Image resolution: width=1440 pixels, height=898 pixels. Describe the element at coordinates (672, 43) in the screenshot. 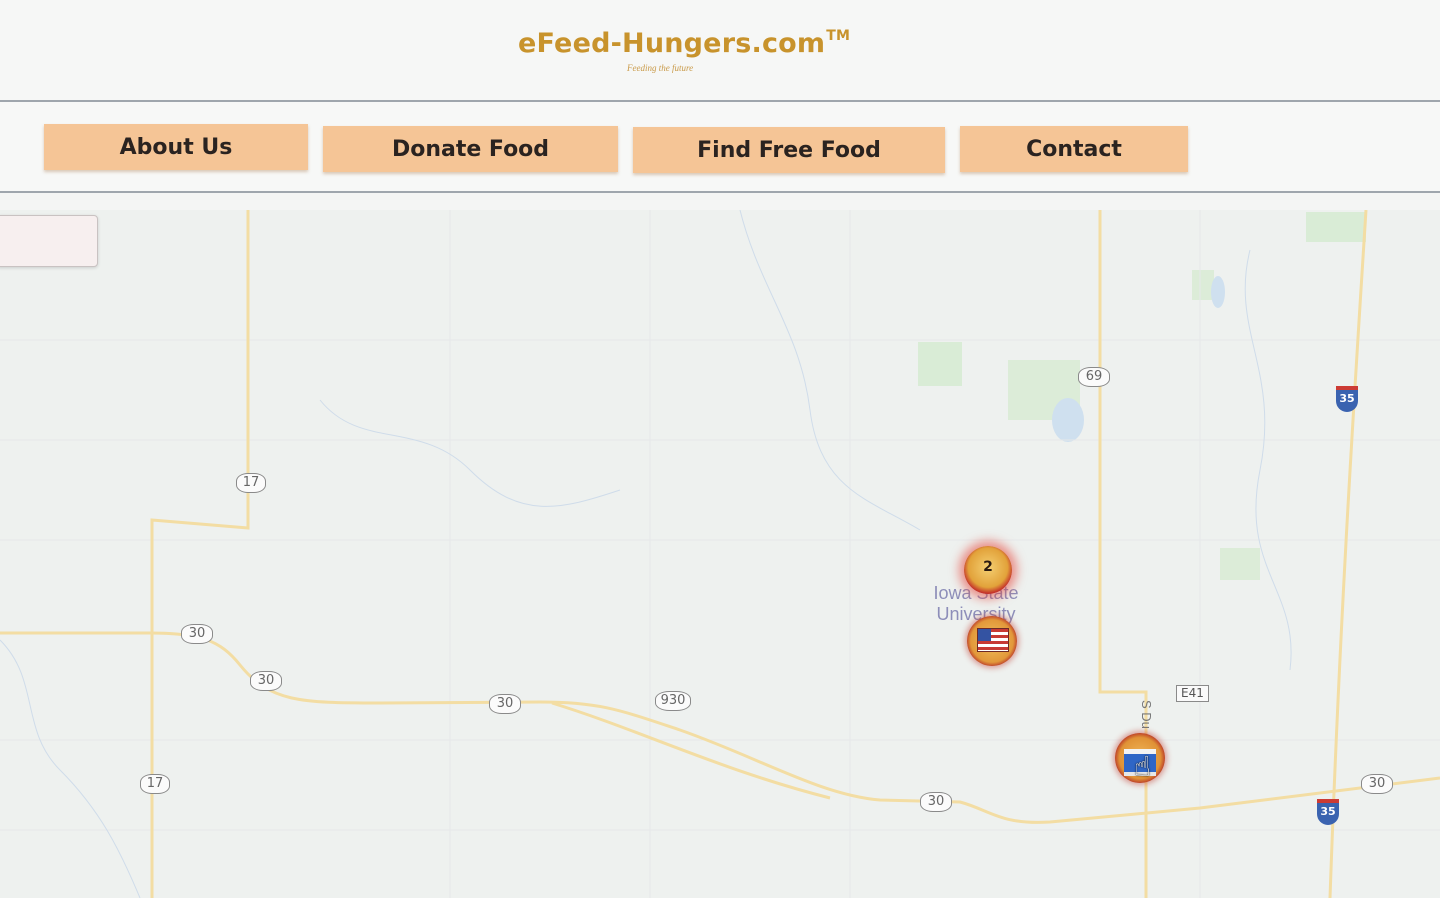

I see `logo-text: eFeed-Hungers.com` at that location.